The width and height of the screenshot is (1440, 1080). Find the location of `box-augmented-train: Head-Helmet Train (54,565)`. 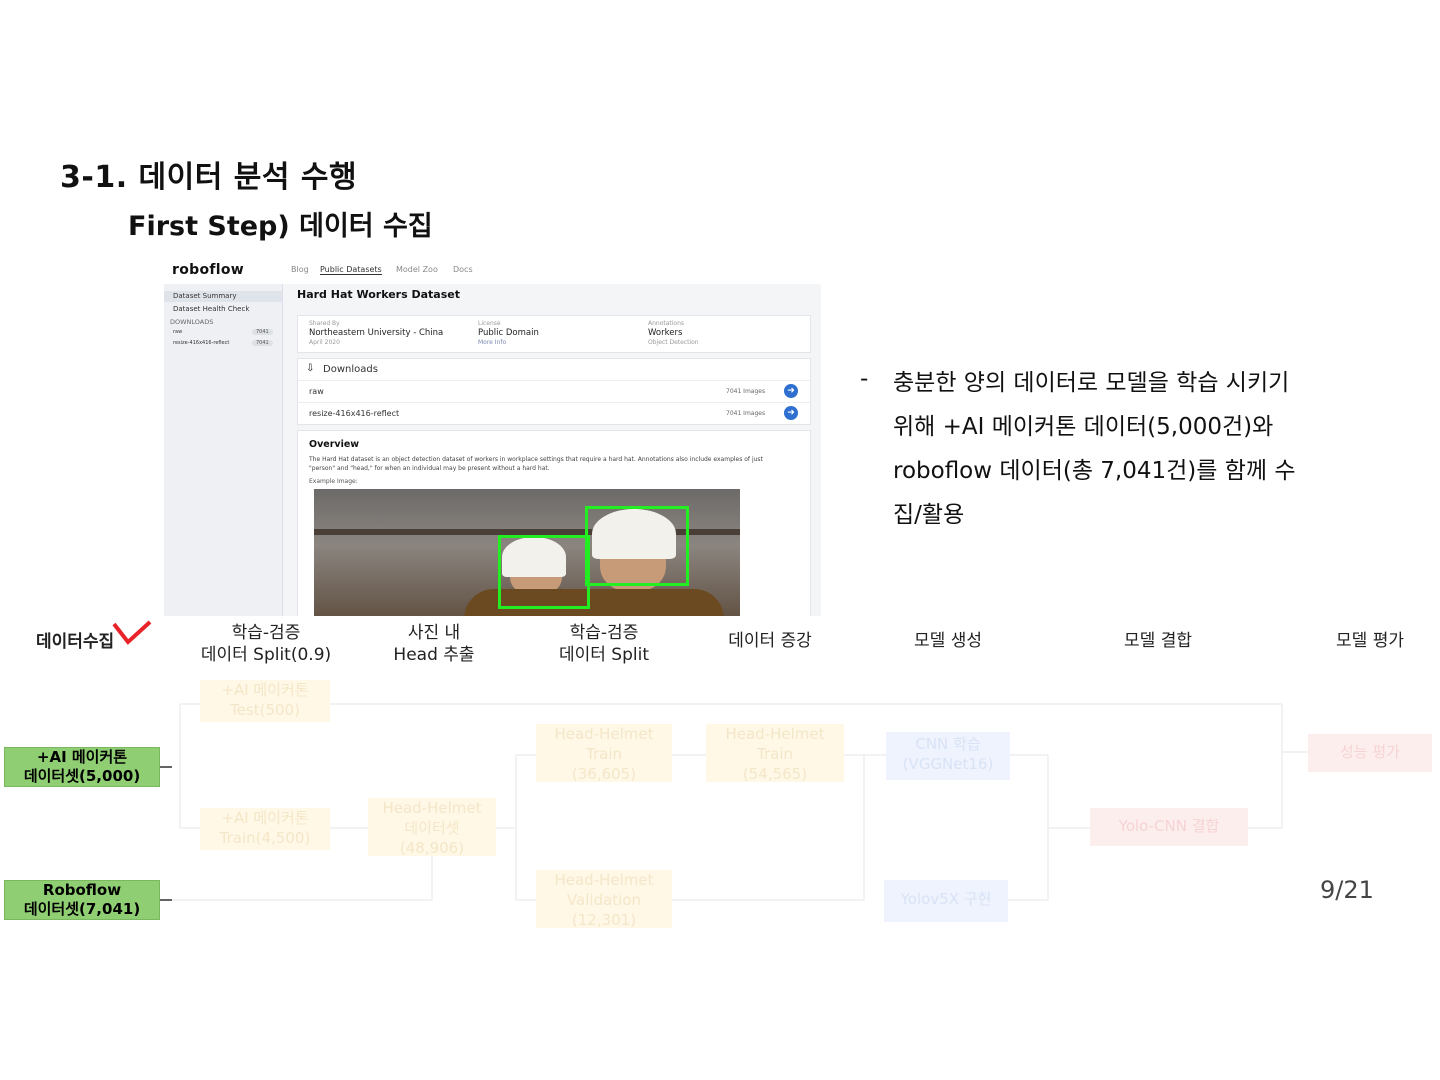

box-augmented-train: Head-Helmet Train (54,565) is located at coordinates (775, 753).